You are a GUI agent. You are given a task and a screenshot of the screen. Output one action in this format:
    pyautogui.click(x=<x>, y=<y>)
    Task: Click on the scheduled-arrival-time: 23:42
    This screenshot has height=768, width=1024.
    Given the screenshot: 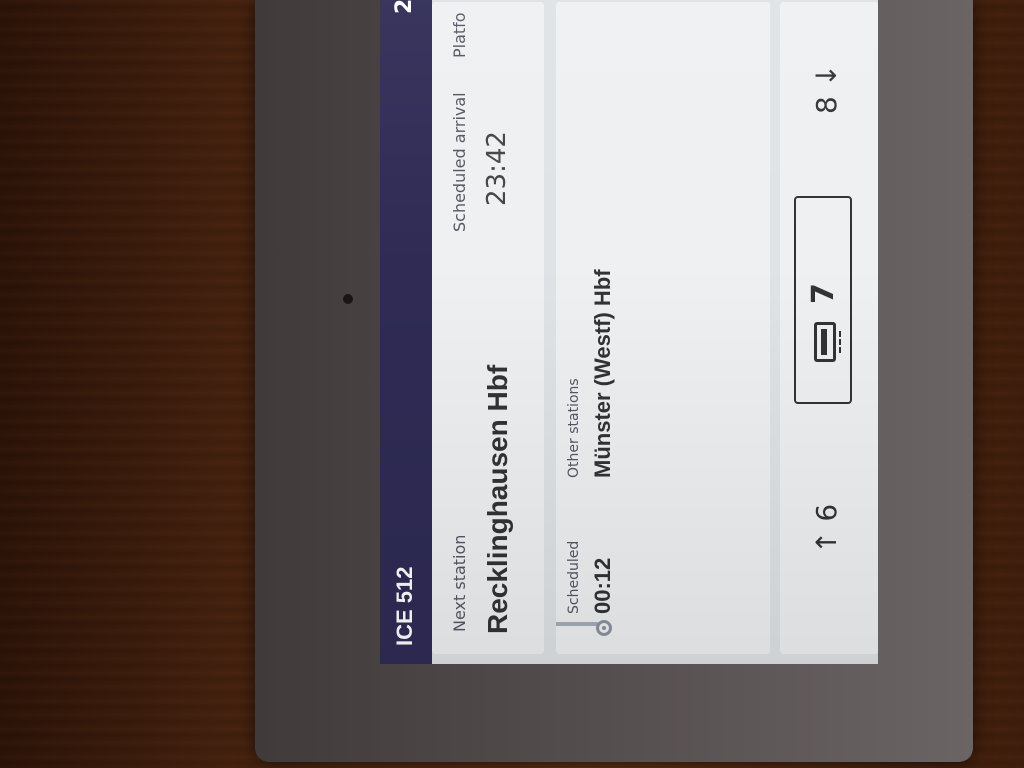 What is the action you would take?
    pyautogui.click(x=497, y=168)
    